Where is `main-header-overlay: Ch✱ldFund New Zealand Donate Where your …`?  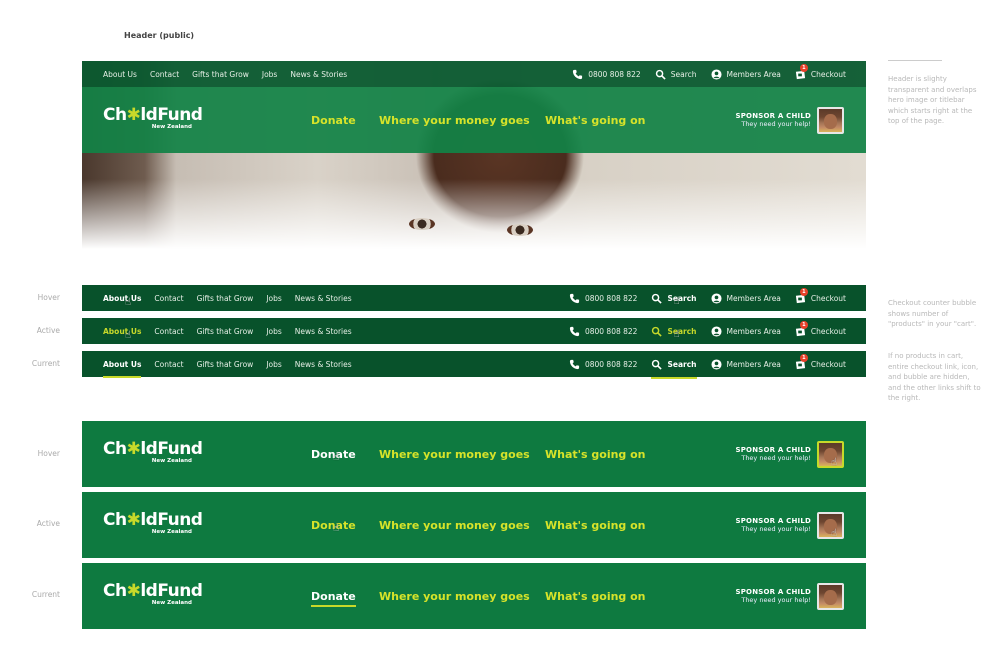 main-header-overlay: Ch✱ldFund New Zealand Donate Where your … is located at coordinates (474, 120).